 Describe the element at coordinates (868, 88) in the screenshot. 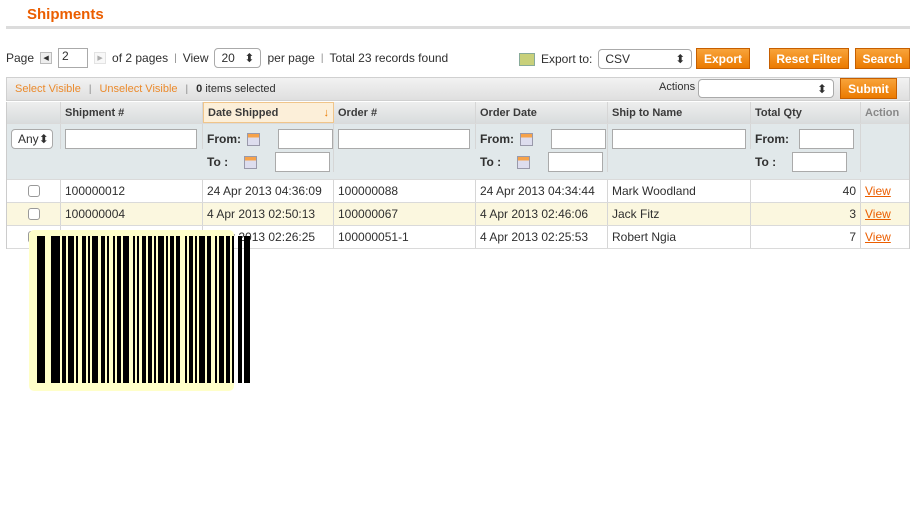

I see `submit-button: Submit` at that location.